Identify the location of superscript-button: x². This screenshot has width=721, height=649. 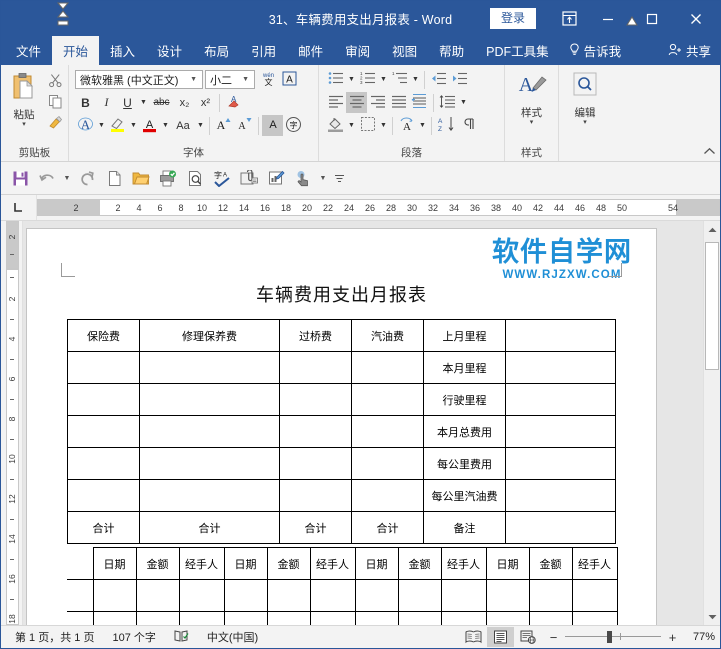
(205, 102).